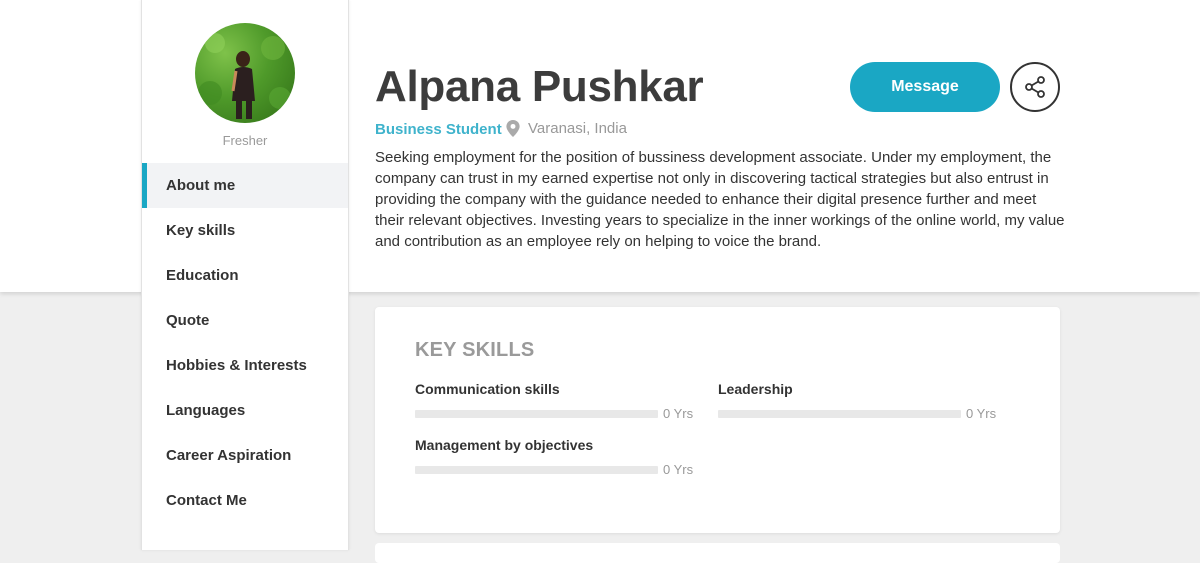 The width and height of the screenshot is (1200, 563). I want to click on sidebar-item-hobbies-interests: Hobbies & Interests, so click(245, 365).